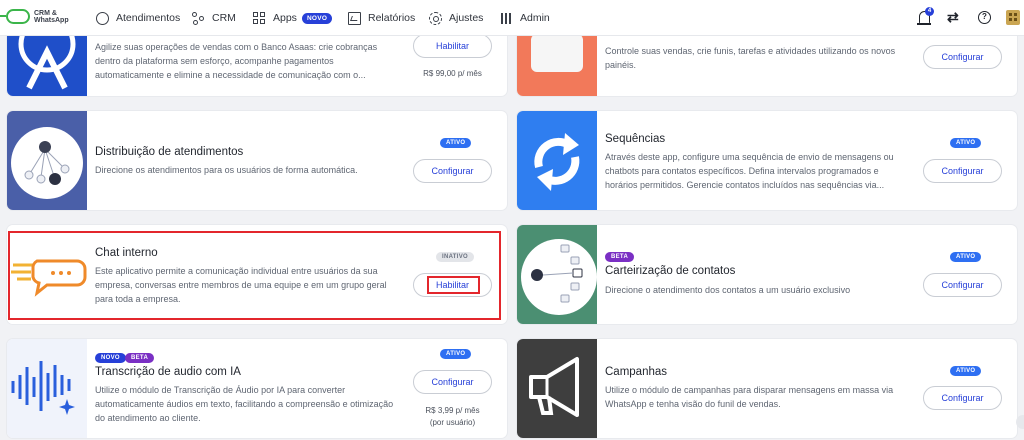 This screenshot has width=1024, height=440. I want to click on sequencias-thumbnail, so click(557, 160).